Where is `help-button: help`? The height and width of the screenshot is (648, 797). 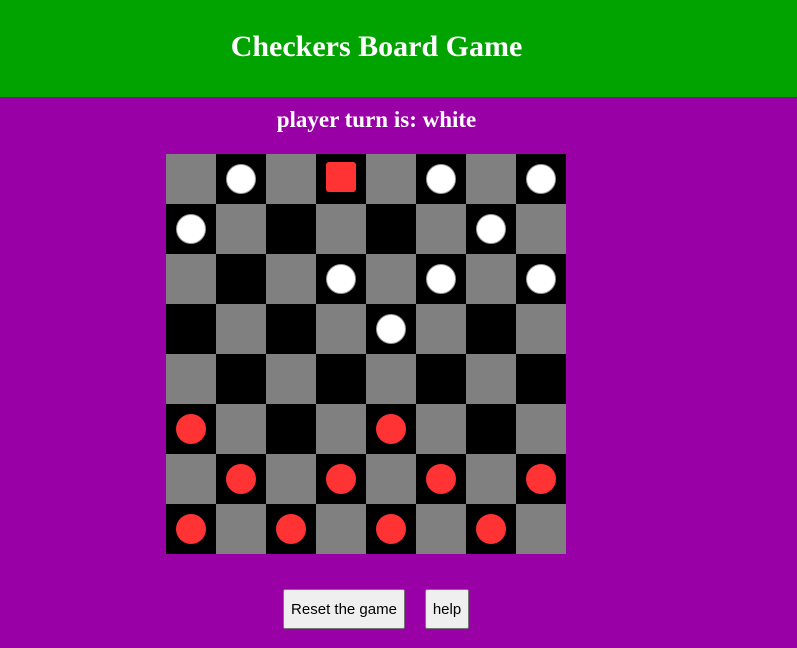 help-button: help is located at coordinates (447, 609).